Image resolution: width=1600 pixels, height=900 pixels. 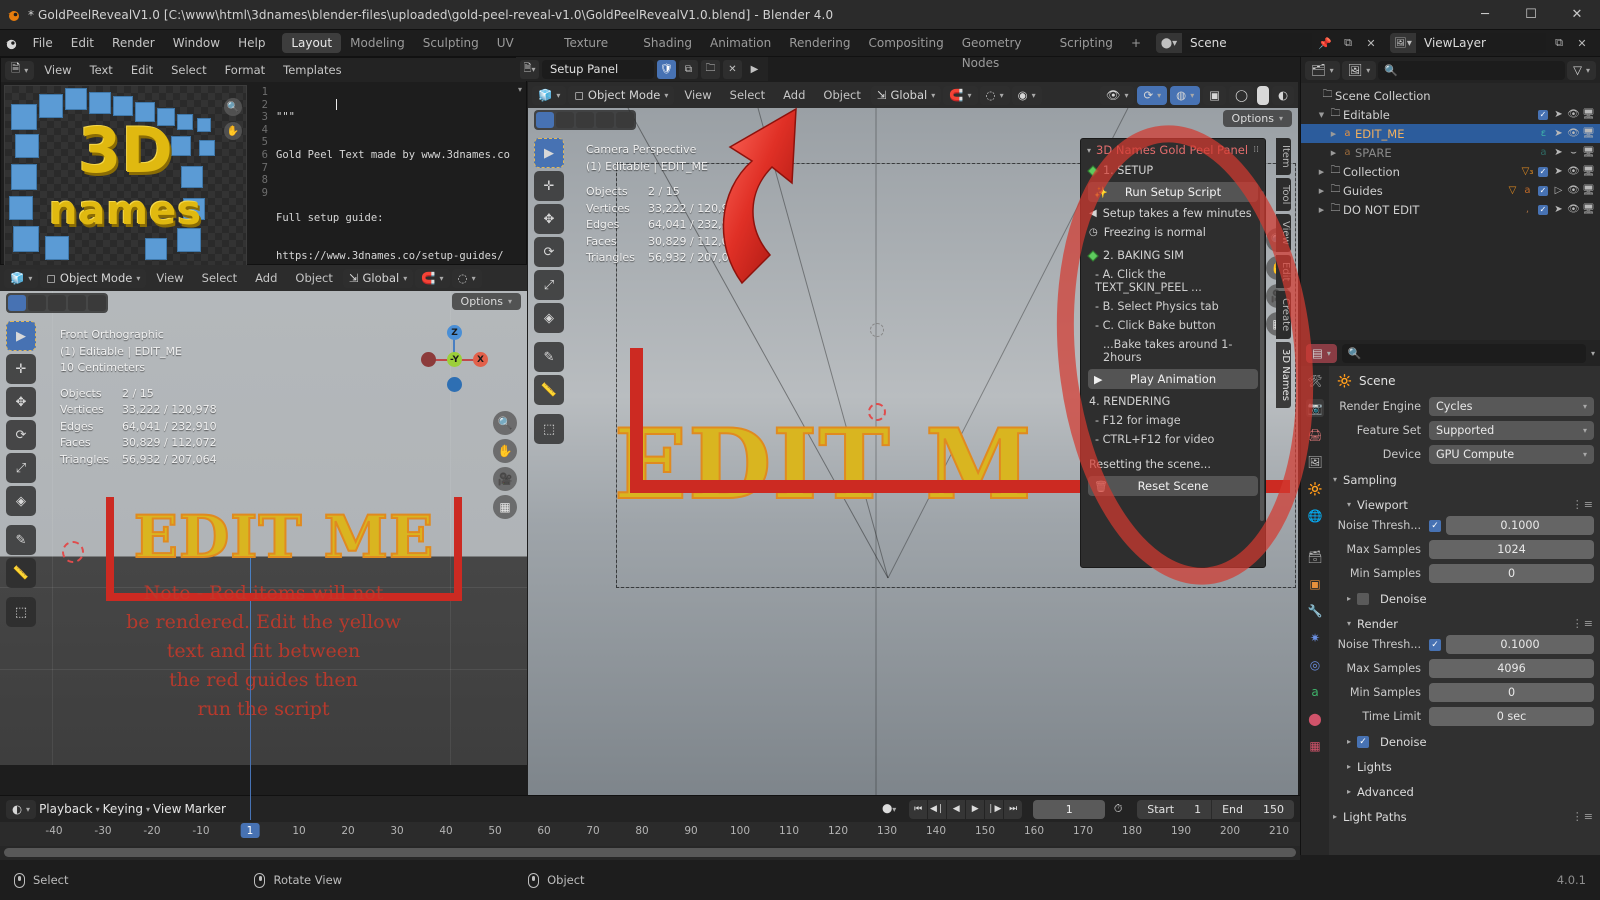 I want to click on tool-transform-icon-left: ◈, so click(x=21, y=501).